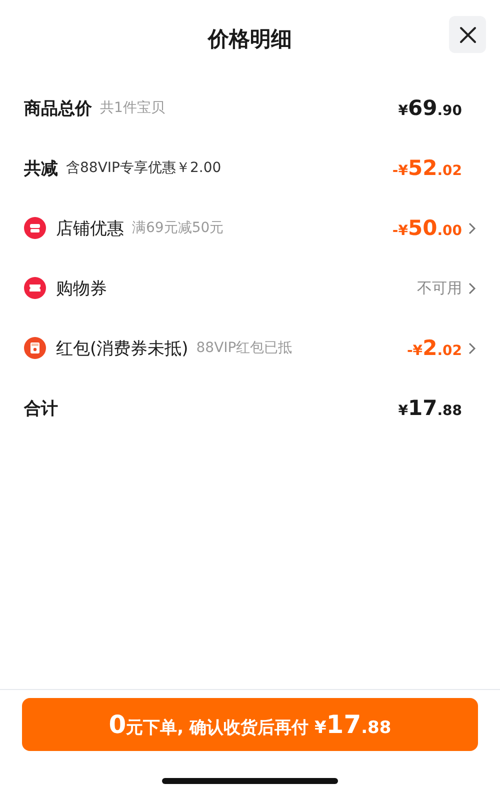 The width and height of the screenshot is (500, 793). I want to click on close-icon, so click(467, 35).